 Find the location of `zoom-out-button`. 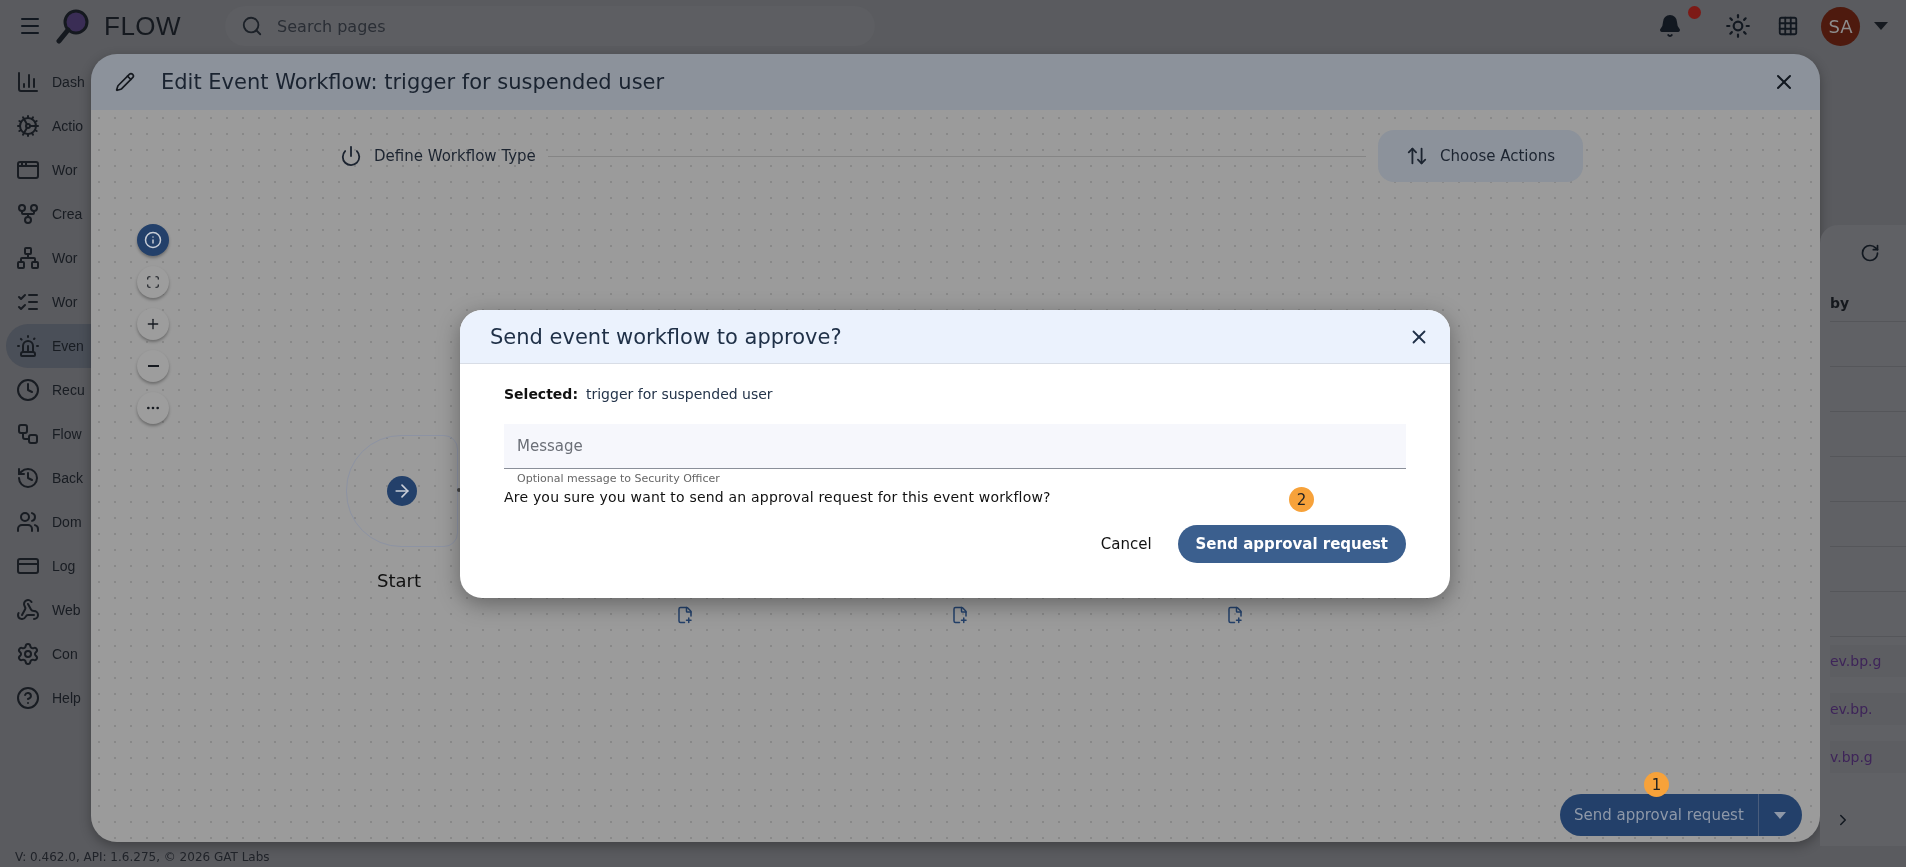

zoom-out-button is located at coordinates (153, 366).